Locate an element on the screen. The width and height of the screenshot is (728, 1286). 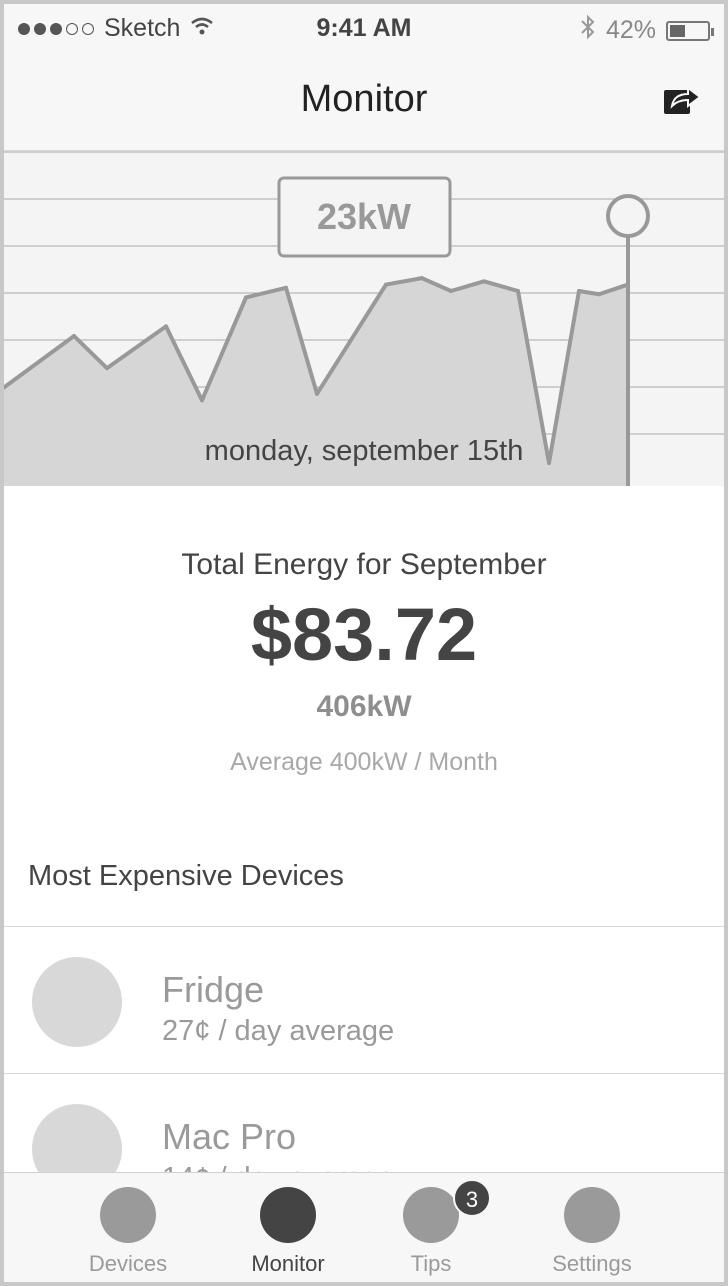
battery-tip is located at coordinates (712, 31).